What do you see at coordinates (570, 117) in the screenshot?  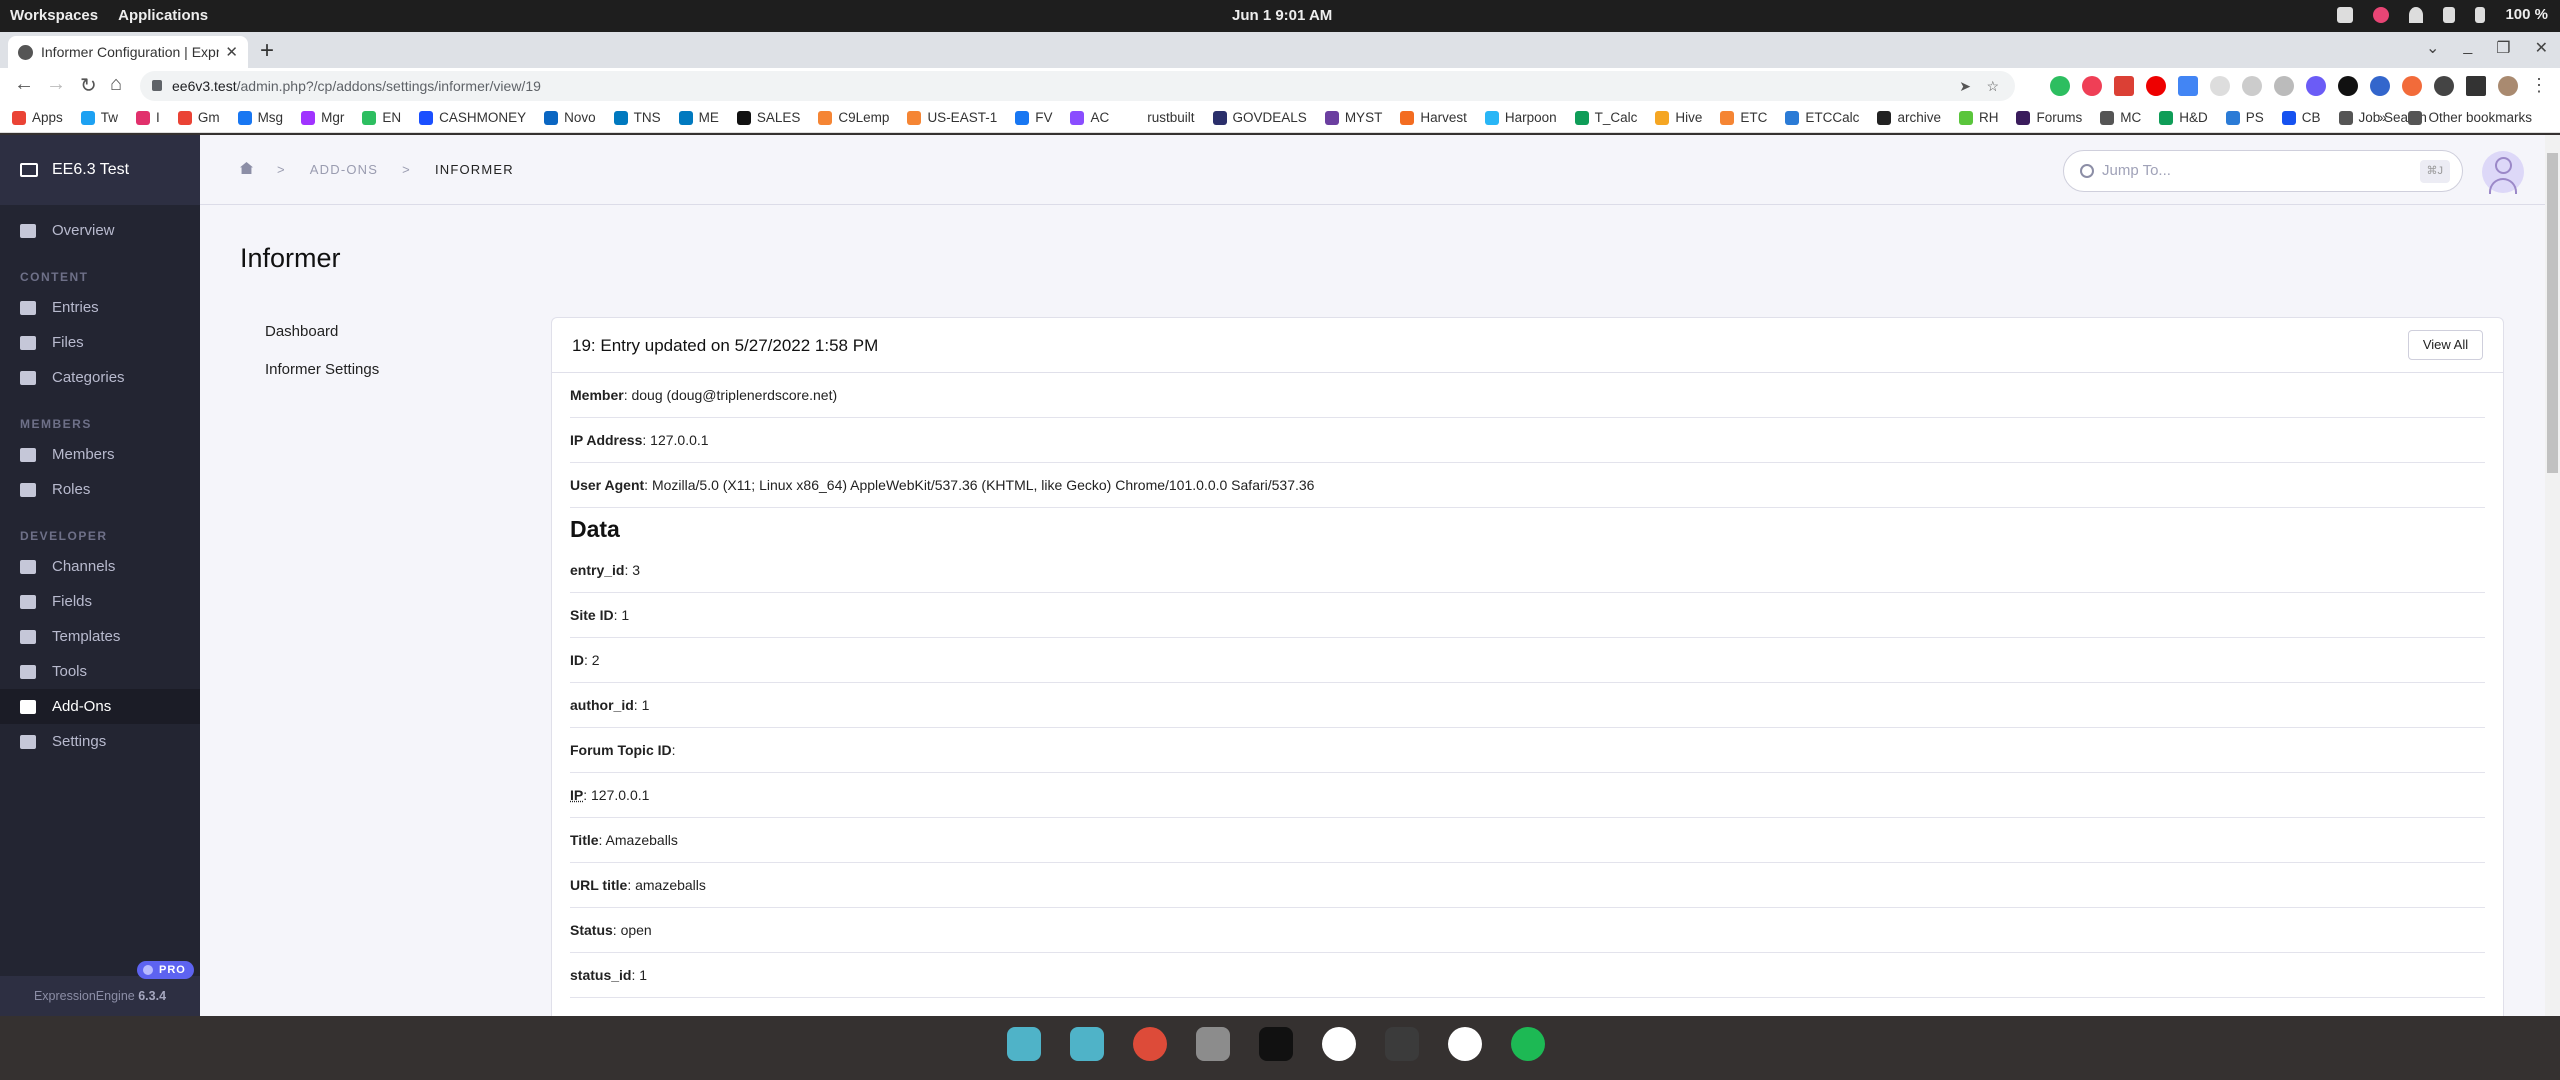 I see `bookmark-item: Novo` at bounding box center [570, 117].